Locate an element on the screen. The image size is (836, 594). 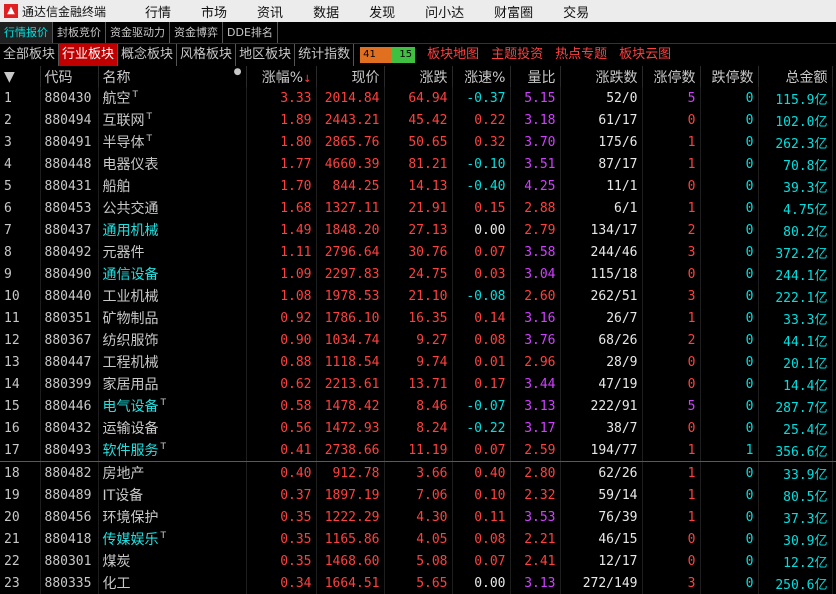
row-code: 880448 is located at coordinates (69, 164).